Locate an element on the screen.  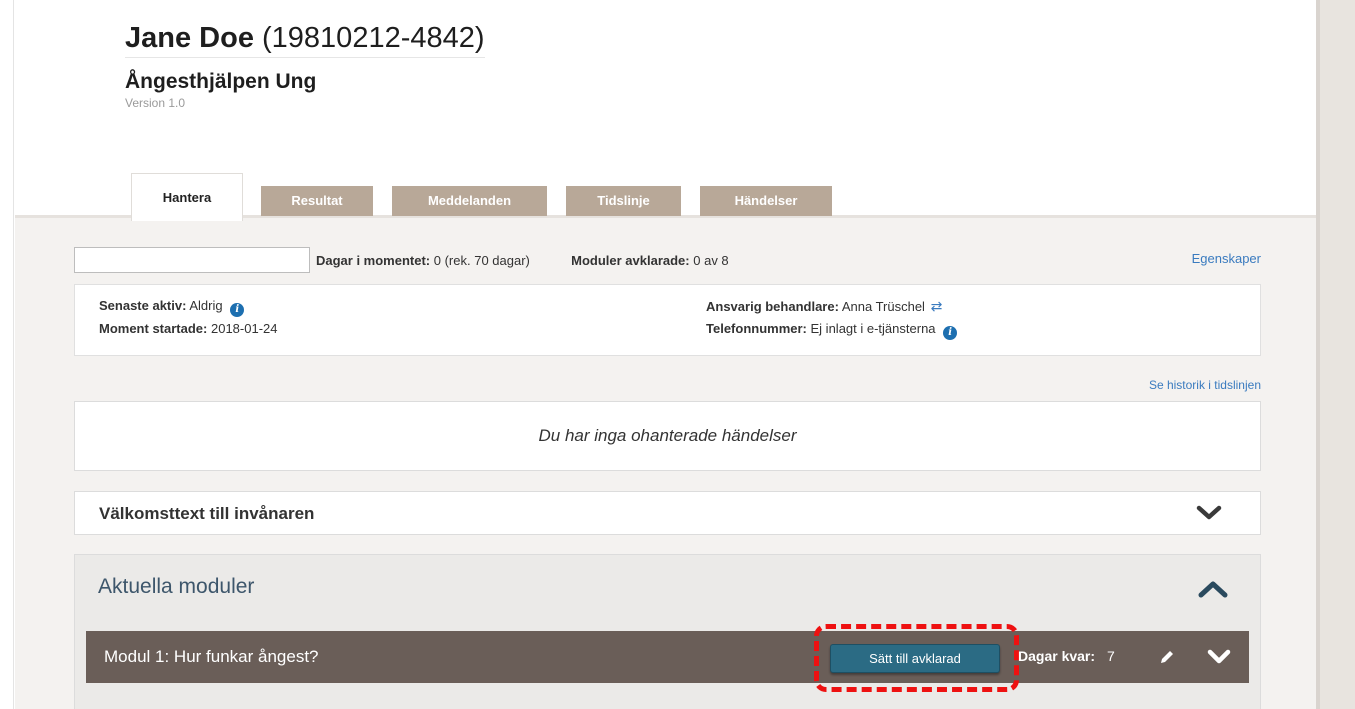
tab-meddelanden: Meddelanden is located at coordinates (469, 201).